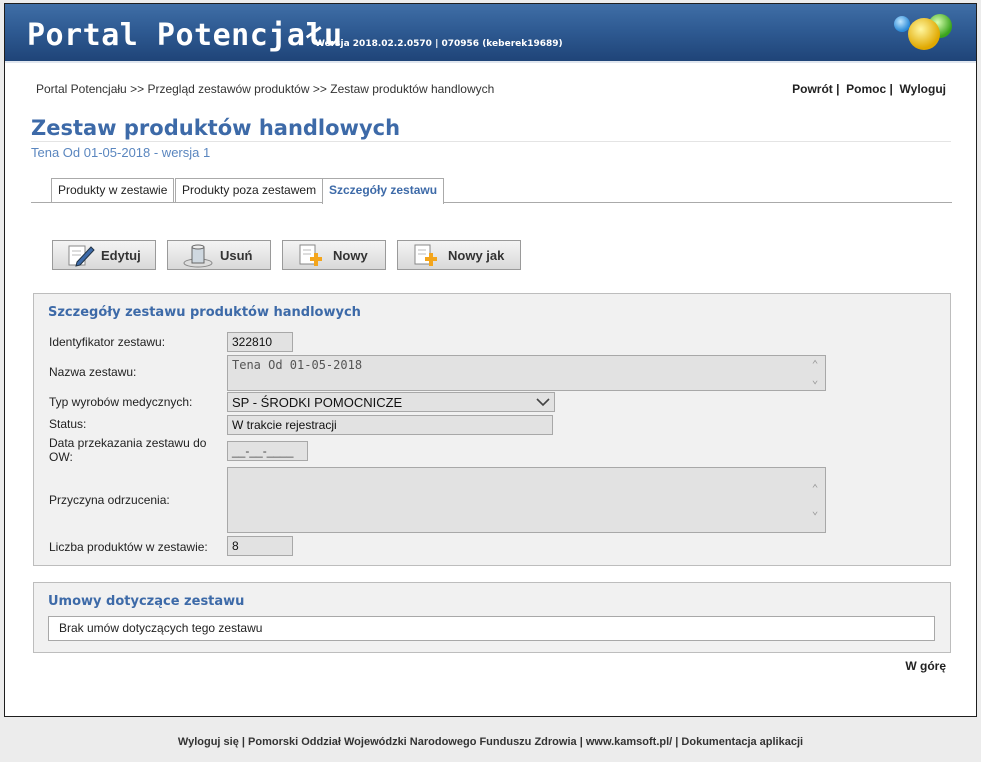  Describe the element at coordinates (491, 628) in the screenshot. I see `contracts-empty-message: Brak umów dotyczących tego zestawu` at that location.